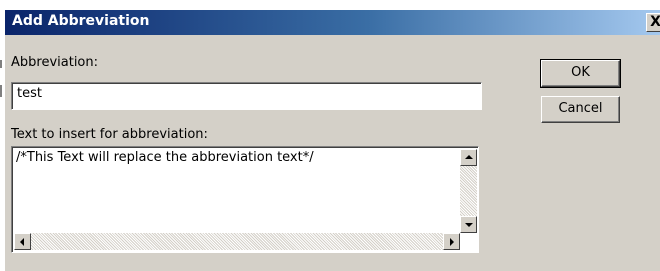 Image resolution: width=660 pixels, height=271 pixels. I want to click on abbreviation-input: test, so click(246, 96).